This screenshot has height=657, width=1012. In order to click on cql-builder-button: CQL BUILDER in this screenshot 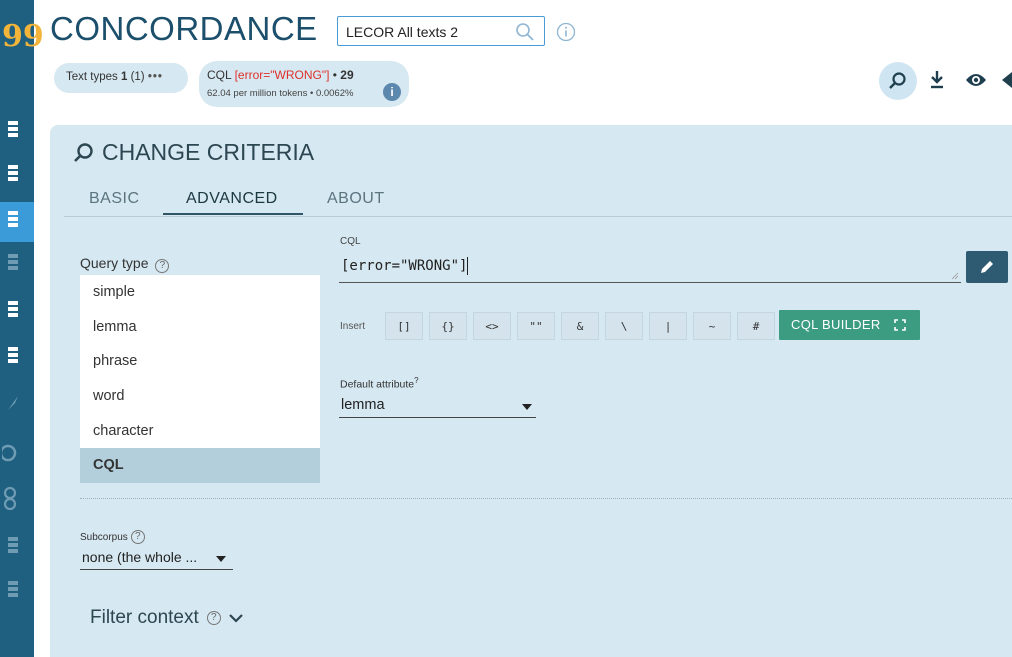, I will do `click(849, 325)`.